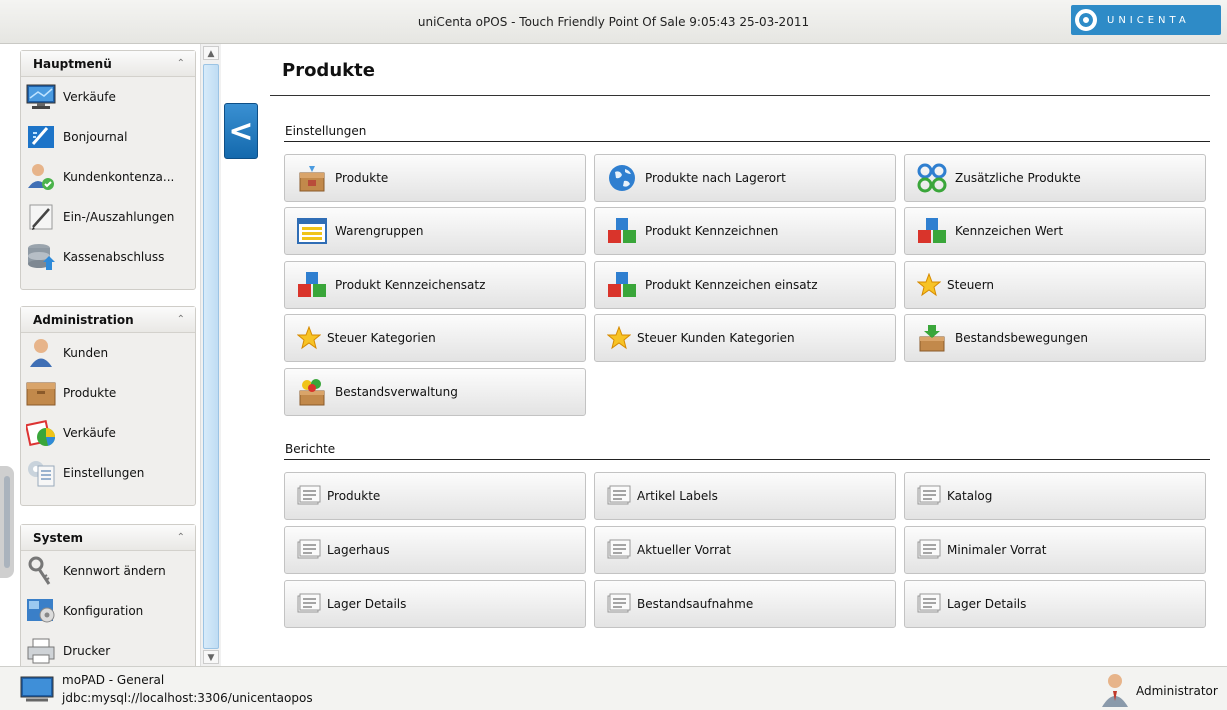 Image resolution: width=1227 pixels, height=710 pixels. Describe the element at coordinates (211, 657) in the screenshot. I see `scroll-down-arrow-icon: ▼` at that location.